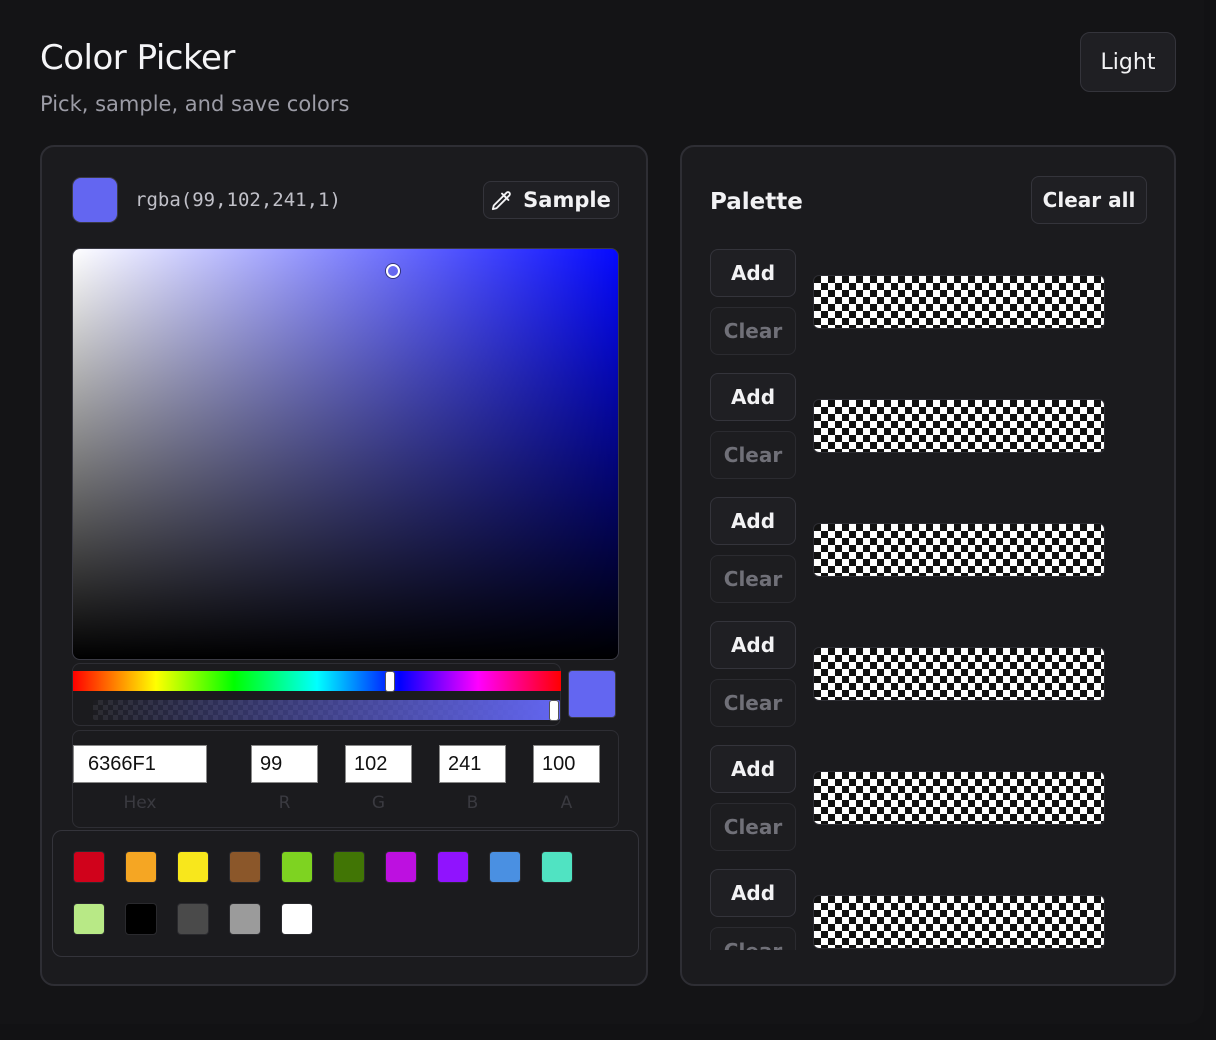 Image resolution: width=1216 pixels, height=1040 pixels. What do you see at coordinates (472, 764) in the screenshot?
I see `blue-input: 241` at bounding box center [472, 764].